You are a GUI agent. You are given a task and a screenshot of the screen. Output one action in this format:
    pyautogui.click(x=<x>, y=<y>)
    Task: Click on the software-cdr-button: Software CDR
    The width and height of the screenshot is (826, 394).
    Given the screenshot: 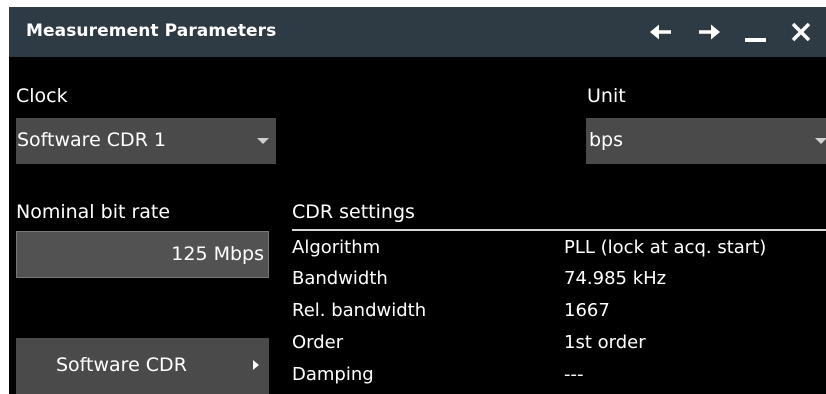 What is the action you would take?
    pyautogui.click(x=142, y=366)
    